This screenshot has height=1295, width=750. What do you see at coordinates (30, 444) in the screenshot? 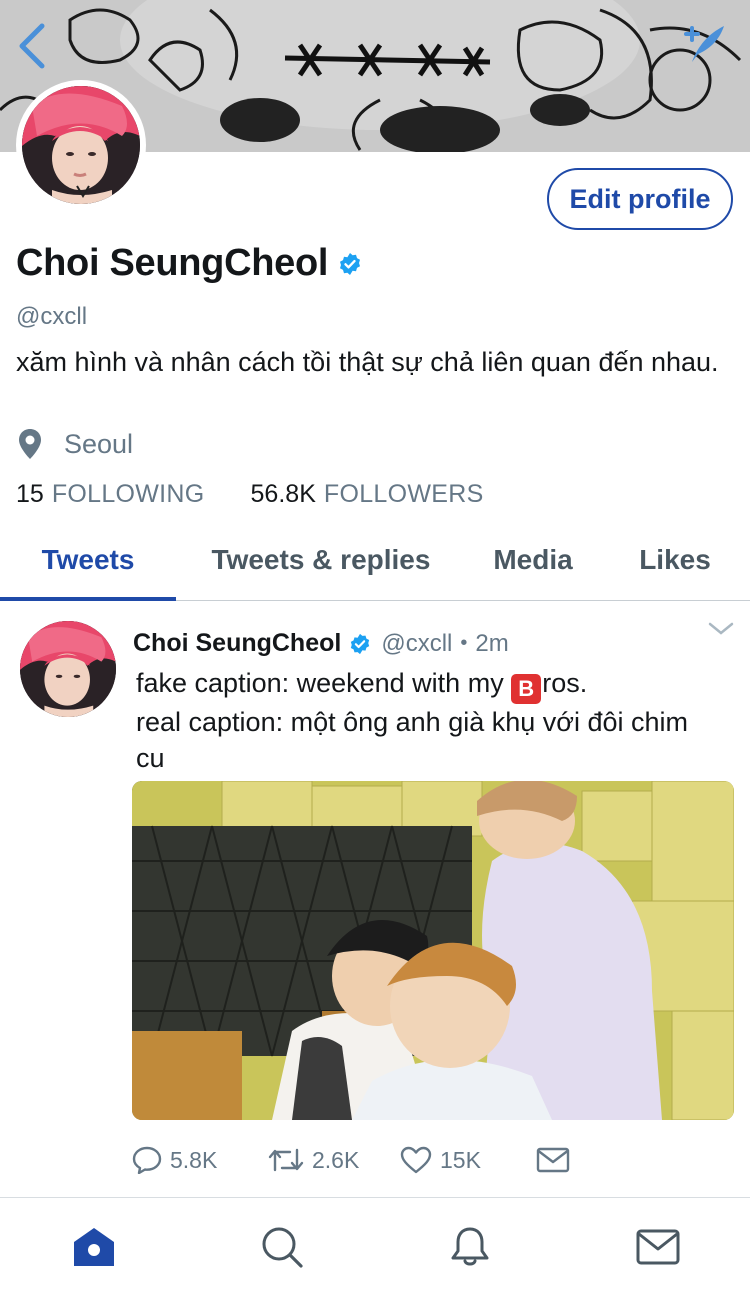
I see `location-pin-icon` at bounding box center [30, 444].